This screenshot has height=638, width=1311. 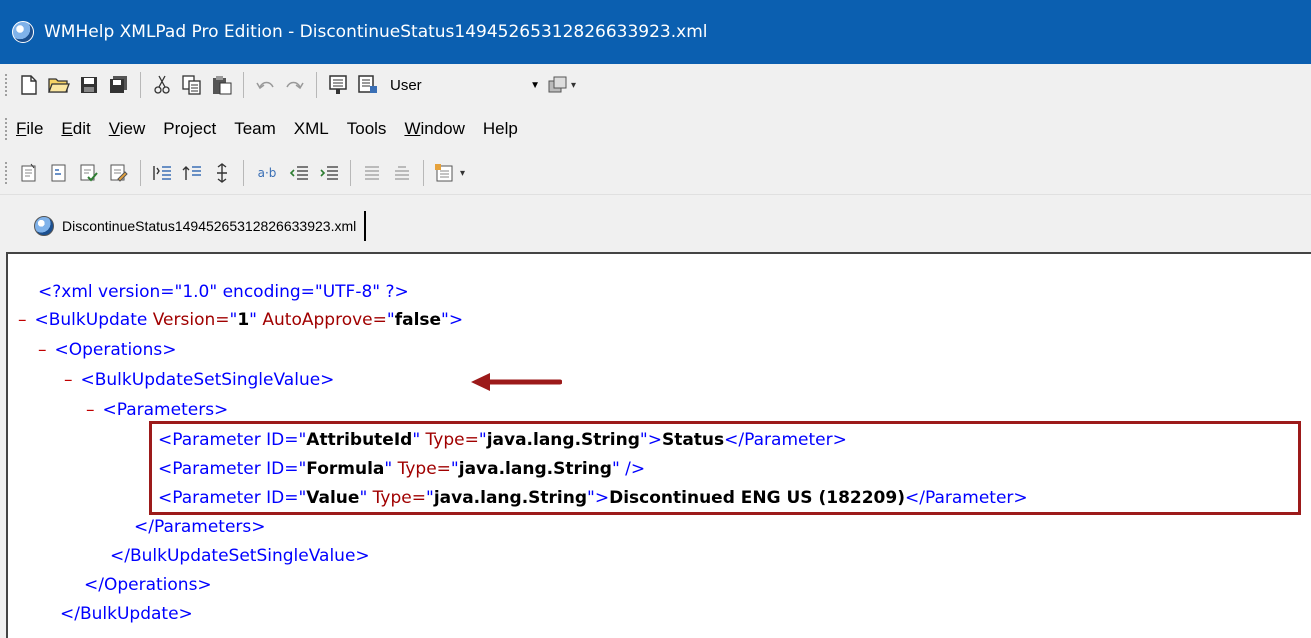 What do you see at coordinates (255, 129) in the screenshot?
I see `menu-team: Team` at bounding box center [255, 129].